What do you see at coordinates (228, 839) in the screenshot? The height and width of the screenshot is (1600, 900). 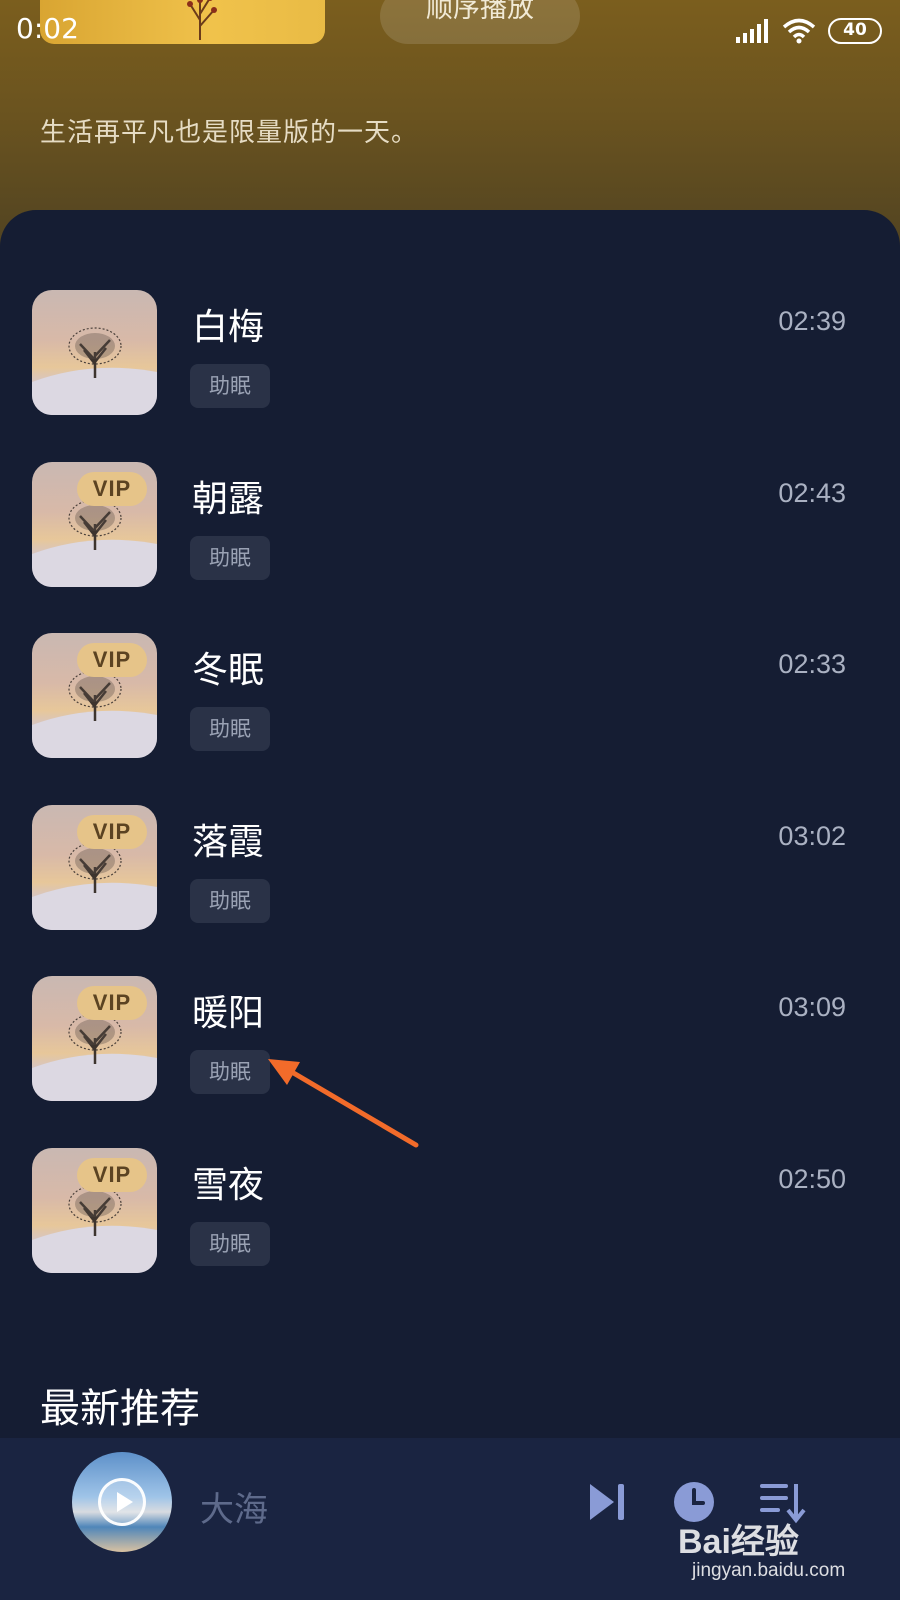 I see `track-title: 落霞` at bounding box center [228, 839].